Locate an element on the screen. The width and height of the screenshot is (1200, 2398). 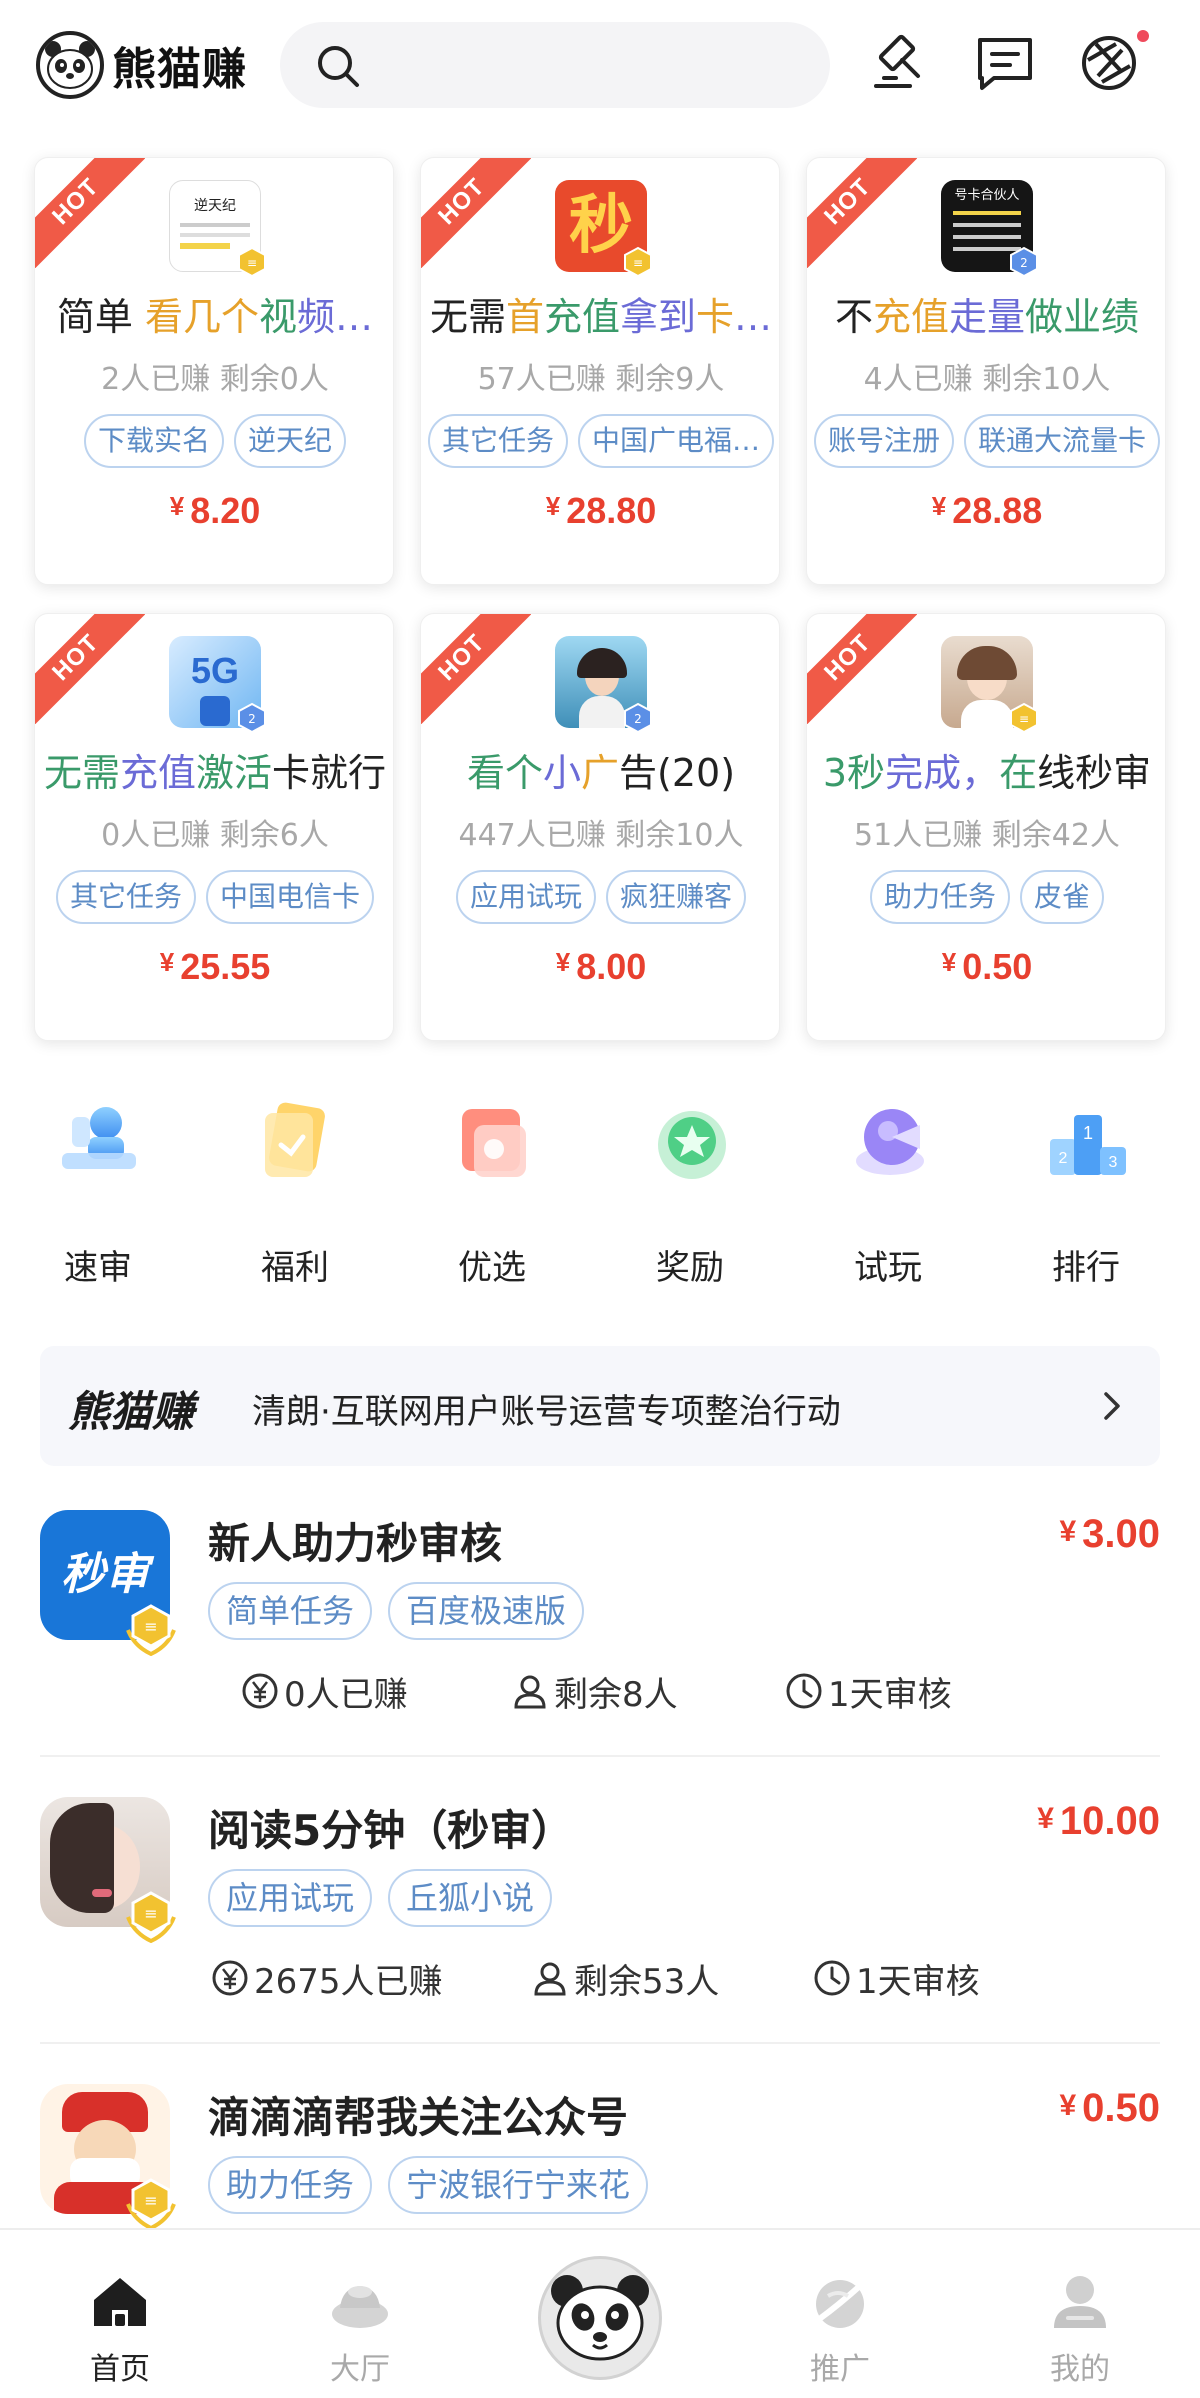
task-tag: 逆天纪 is located at coordinates (290, 441).